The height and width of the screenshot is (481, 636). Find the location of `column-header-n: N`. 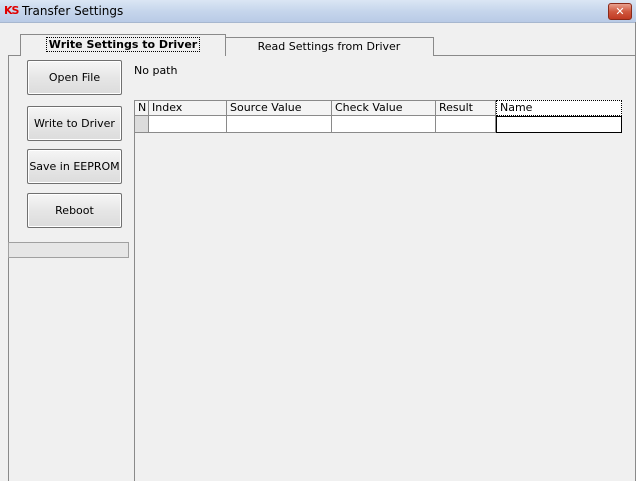

column-header-n: N is located at coordinates (142, 108).